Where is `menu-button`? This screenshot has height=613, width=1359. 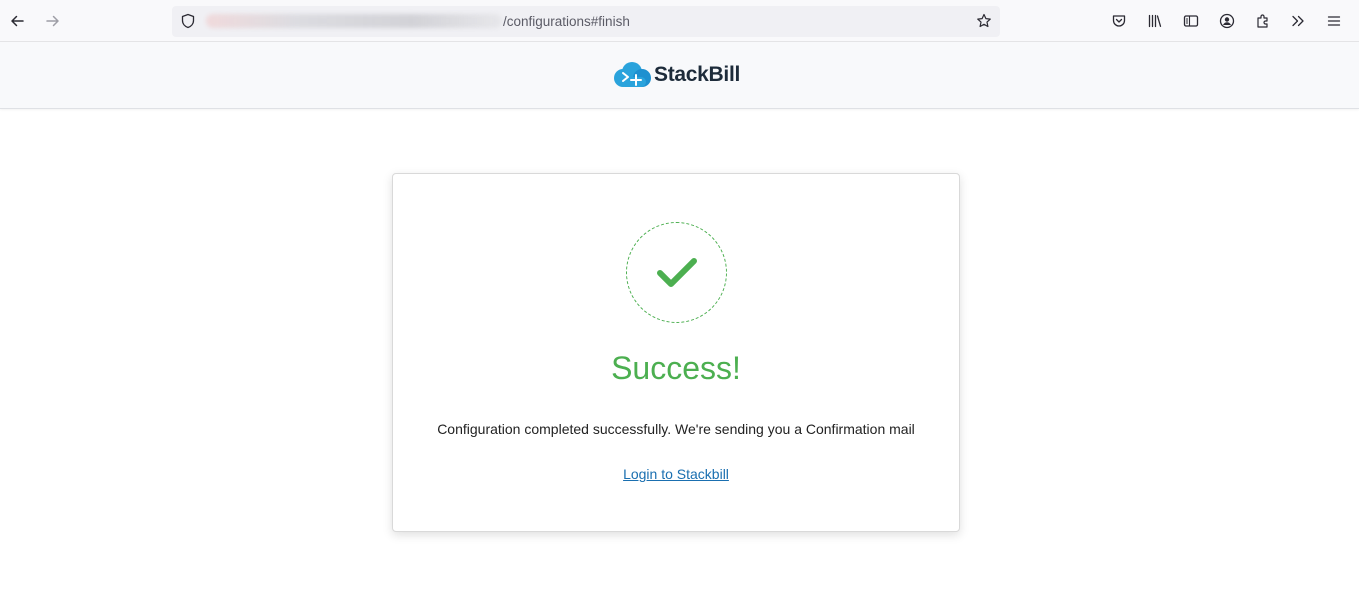 menu-button is located at coordinates (1334, 21).